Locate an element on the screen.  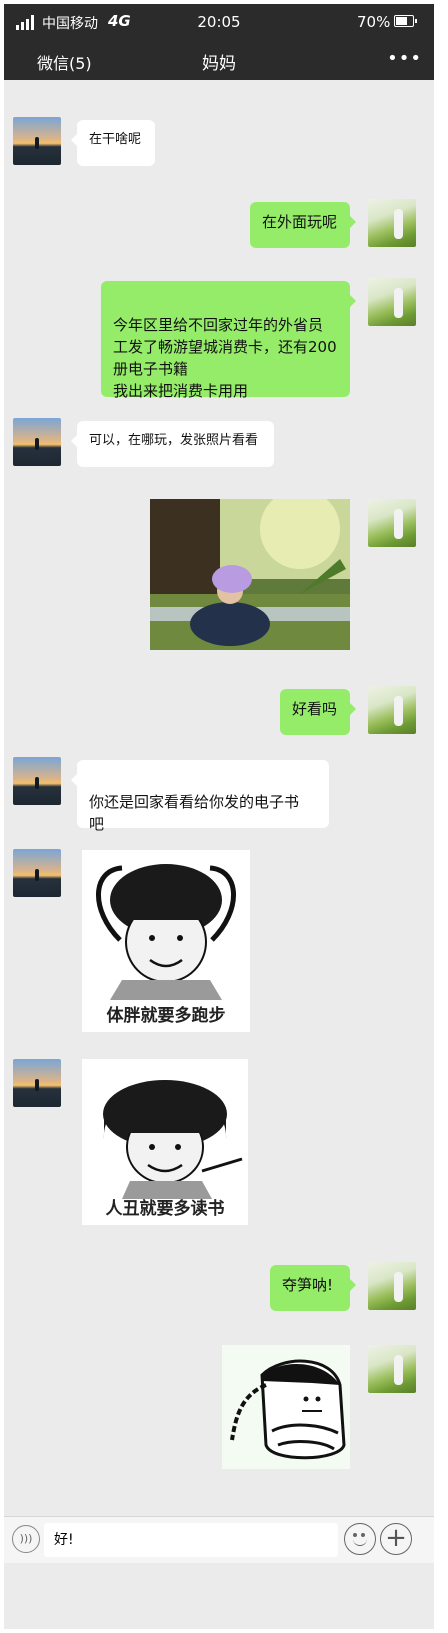
sticker-message is located at coordinates (286, 1407).